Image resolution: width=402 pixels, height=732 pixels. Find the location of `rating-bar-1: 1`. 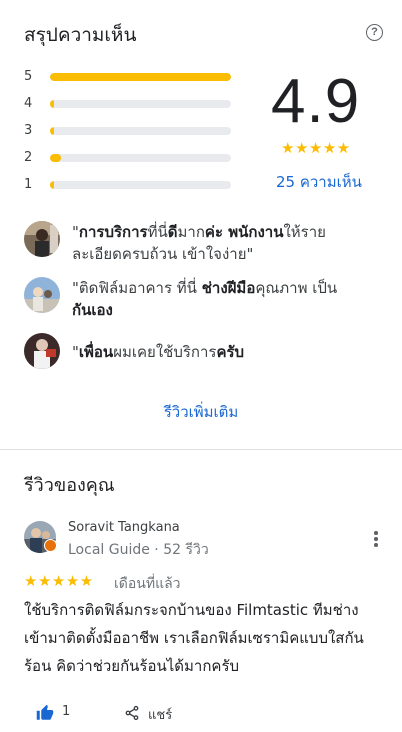

rating-bar-1: 1 is located at coordinates (129, 185).